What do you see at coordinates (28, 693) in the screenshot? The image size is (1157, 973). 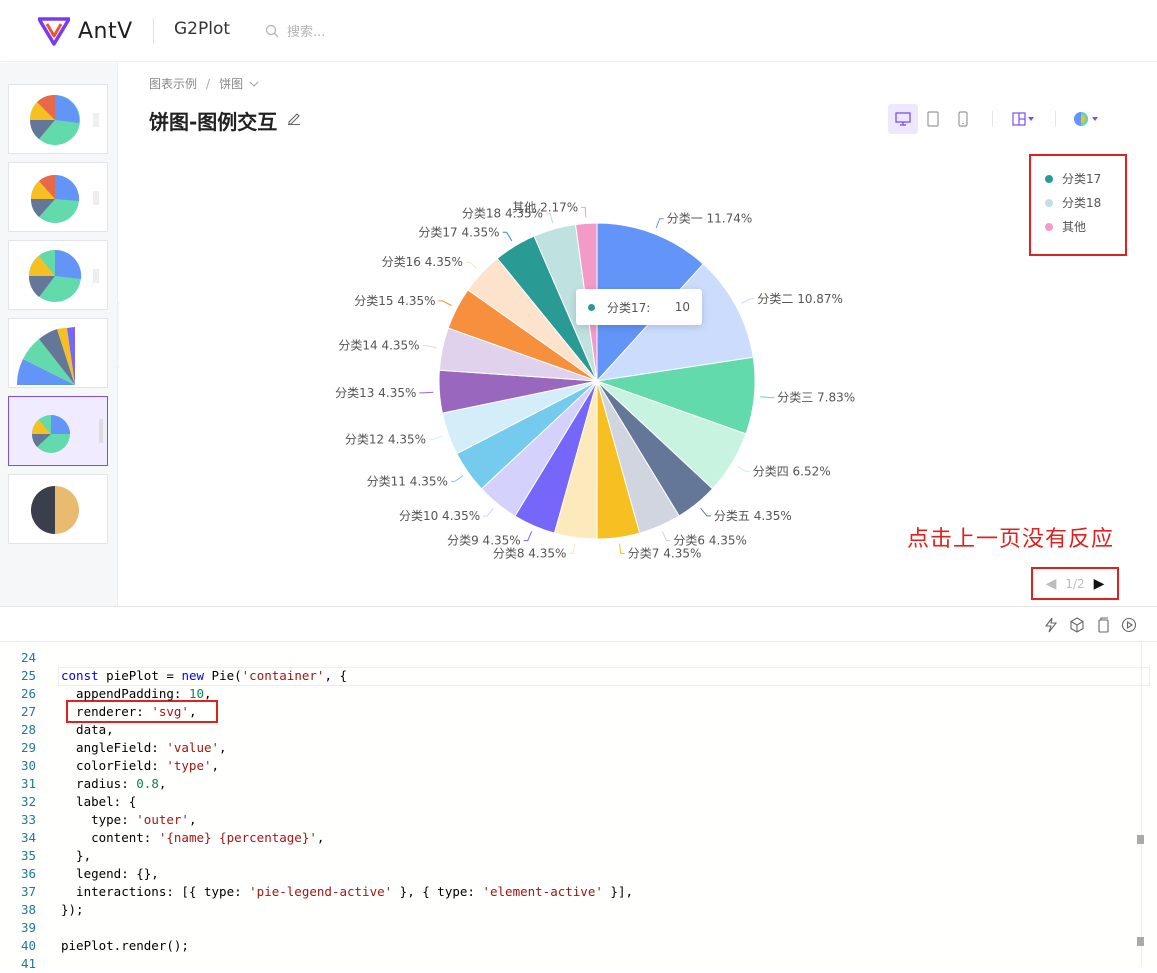 I see `line-number: 26` at bounding box center [28, 693].